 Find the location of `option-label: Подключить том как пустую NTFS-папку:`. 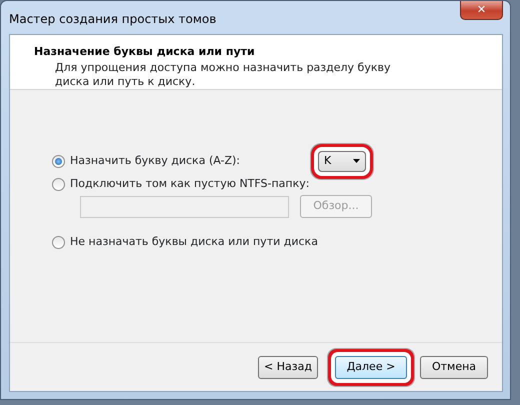

option-label: Подключить том как пустую NTFS-папку: is located at coordinates (190, 184).